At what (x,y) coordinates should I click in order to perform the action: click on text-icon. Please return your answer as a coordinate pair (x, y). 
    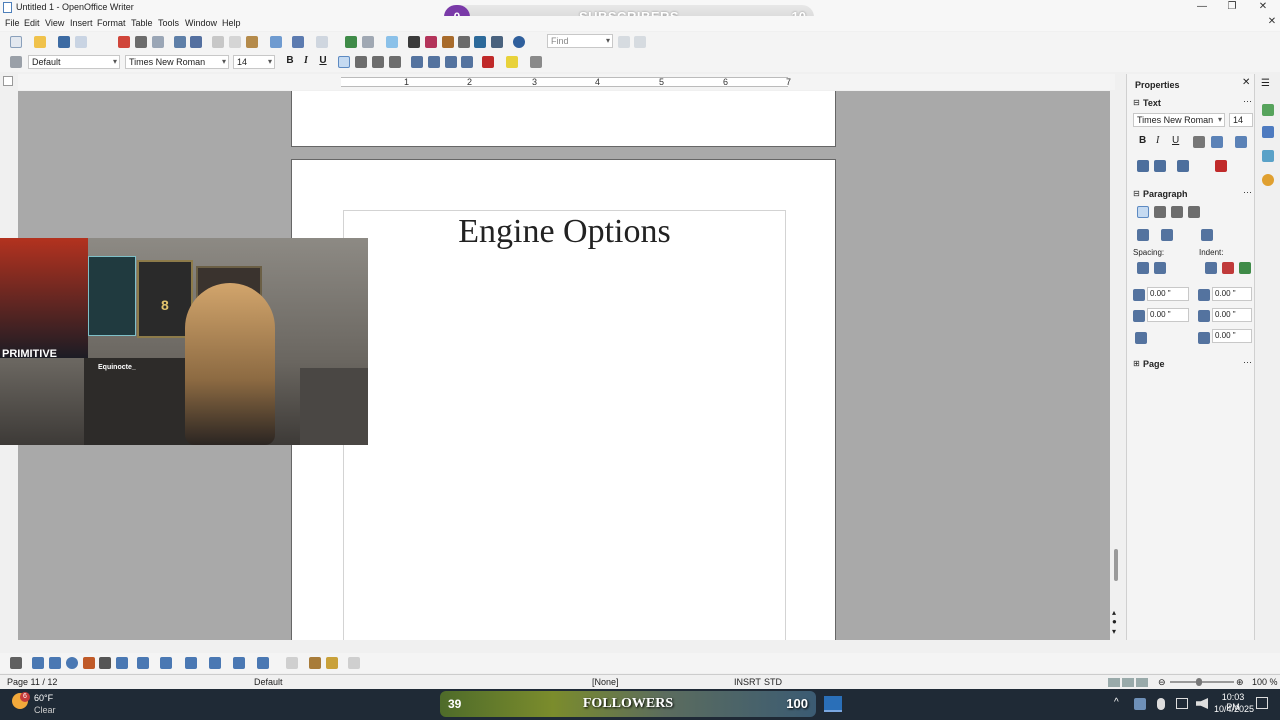
    Looking at the image, I should click on (105, 663).